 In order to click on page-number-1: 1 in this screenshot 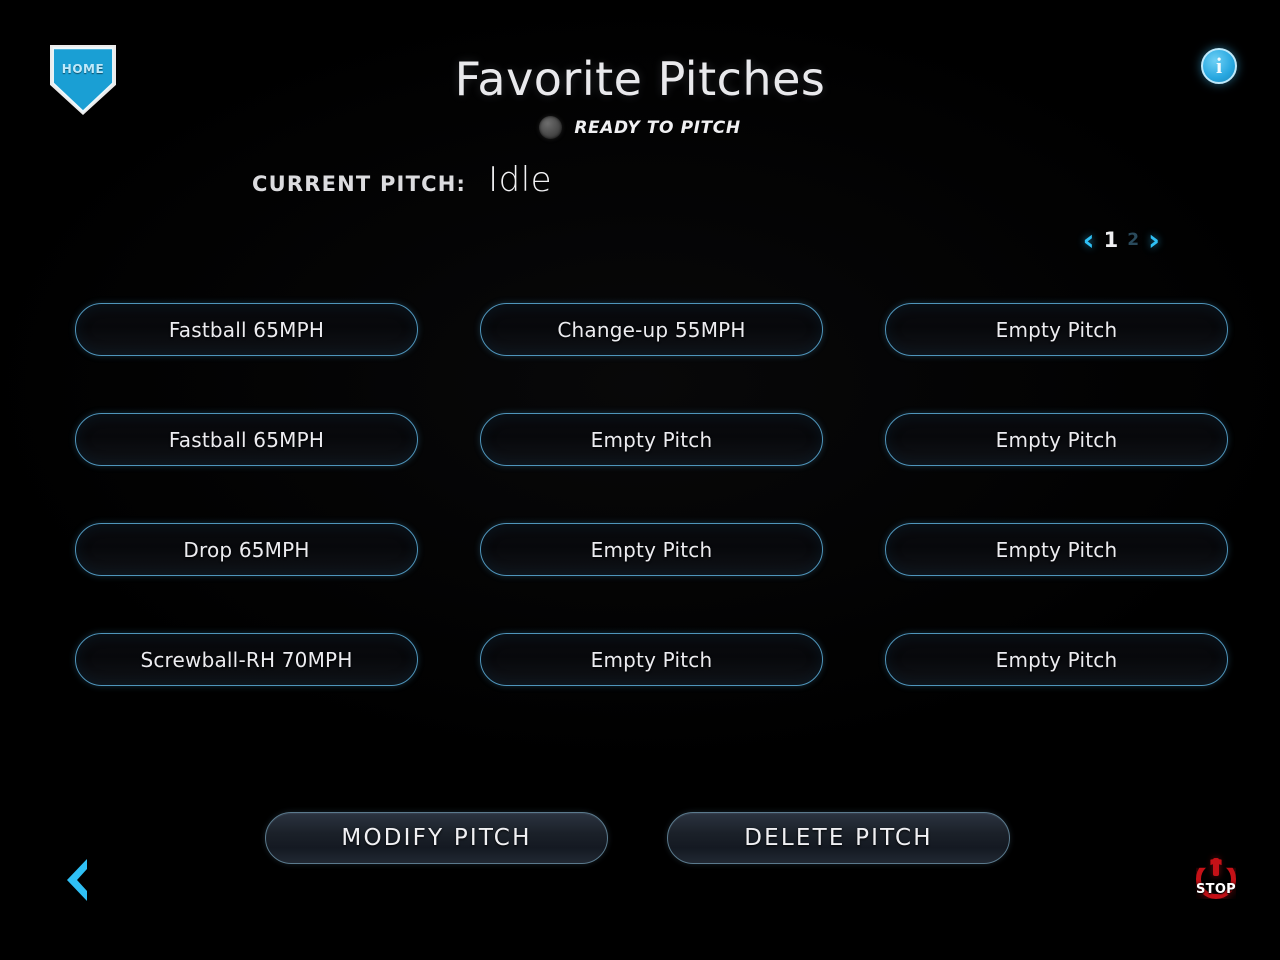, I will do `click(1111, 240)`.